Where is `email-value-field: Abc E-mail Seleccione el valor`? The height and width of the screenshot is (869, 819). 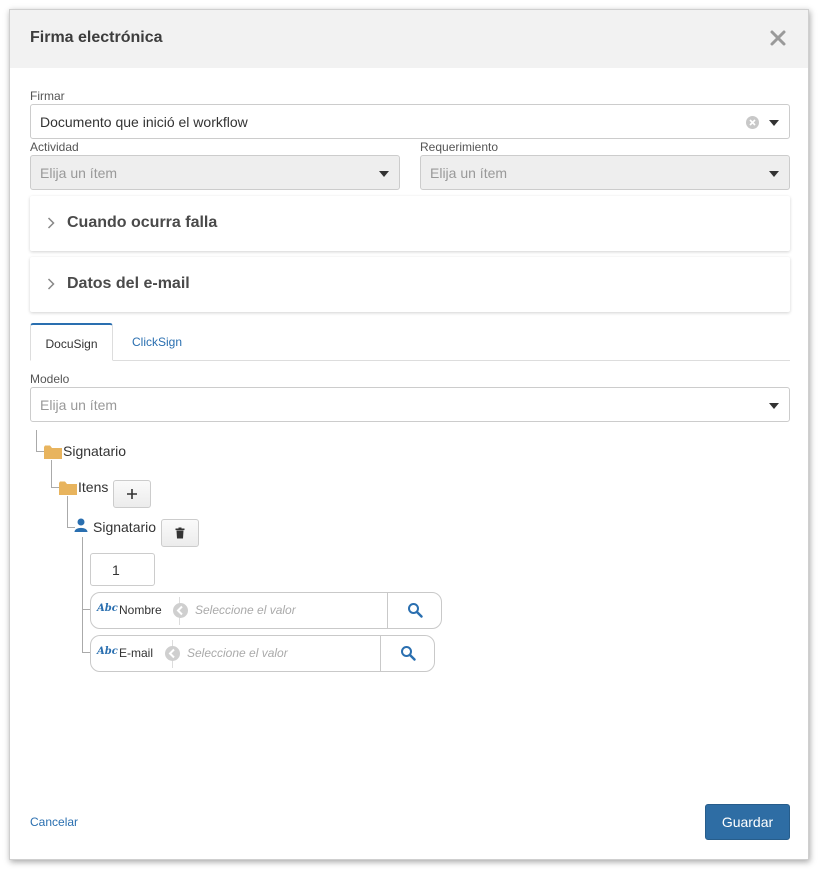 email-value-field: Abc E-mail Seleccione el valor is located at coordinates (262, 653).